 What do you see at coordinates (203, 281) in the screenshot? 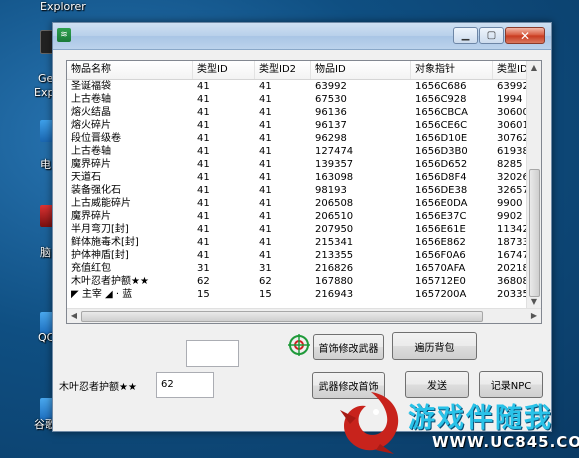
I see `type-id-cell: 62` at bounding box center [203, 281].